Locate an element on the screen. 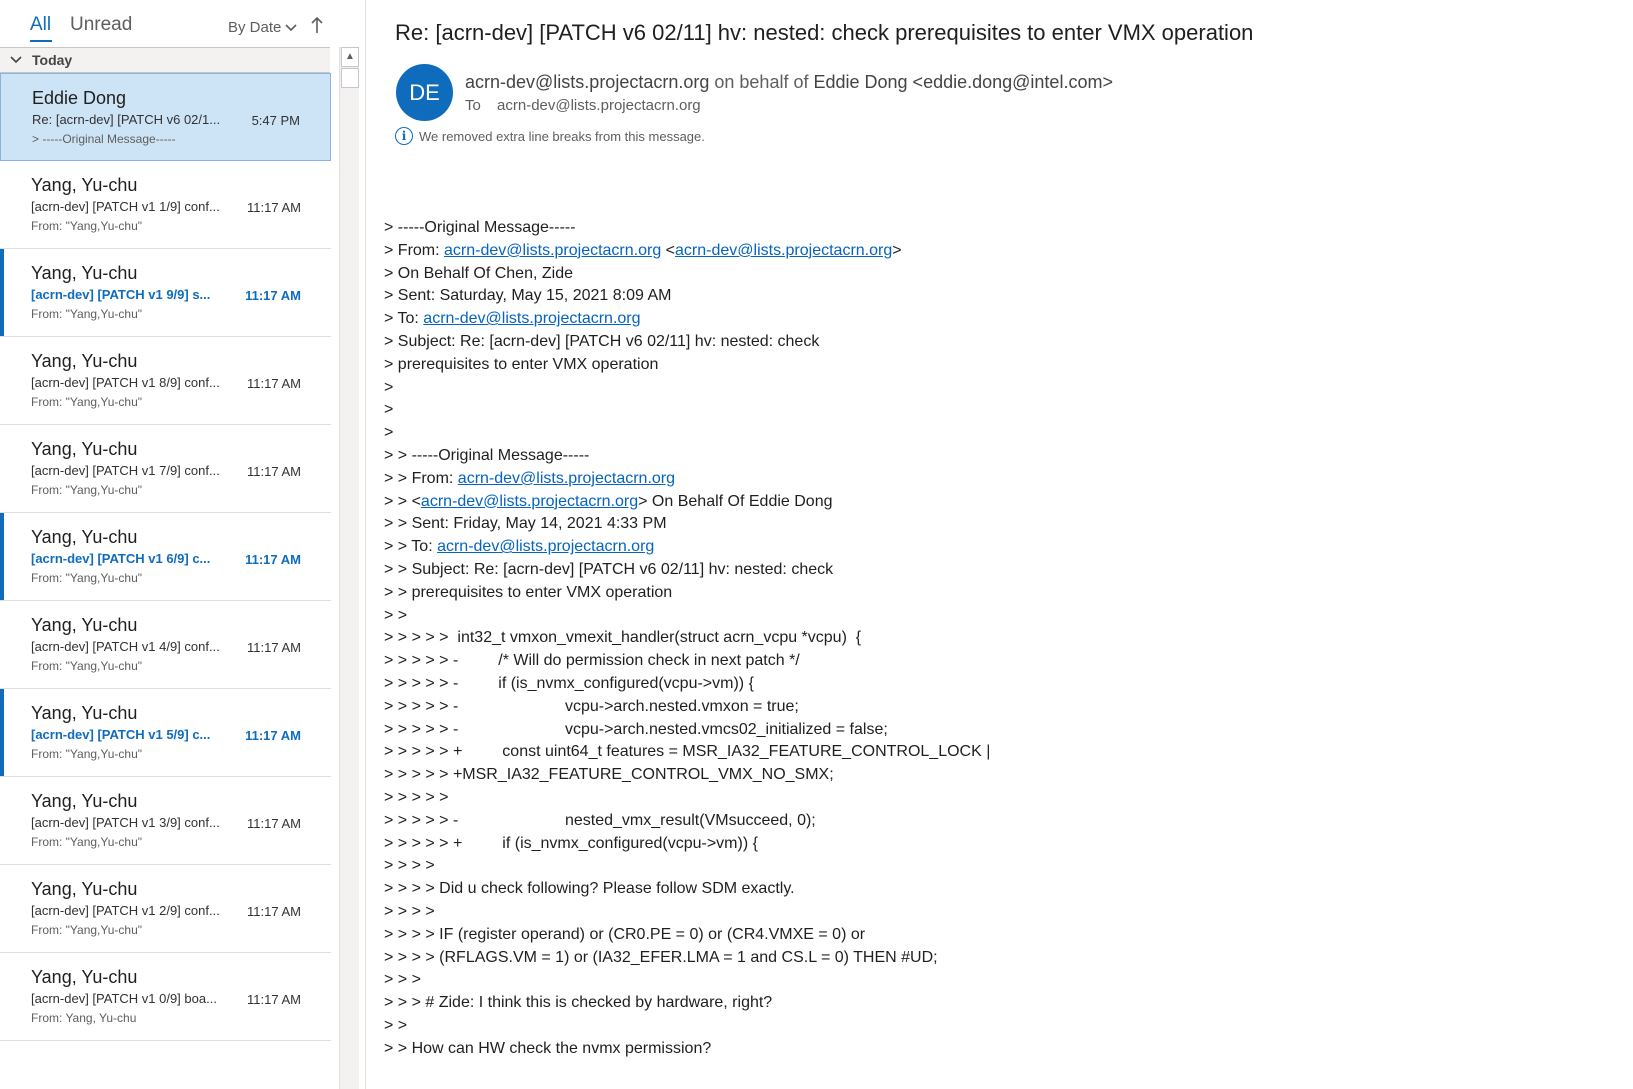 The image size is (1633, 1089). body-text: > > > is located at coordinates (402, 980).